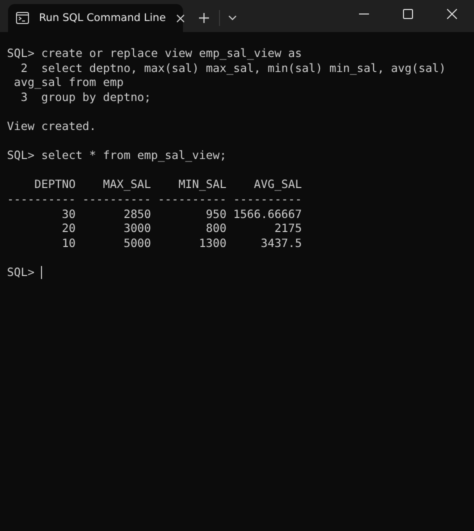  I want to click on new-tab-icon, so click(204, 18).